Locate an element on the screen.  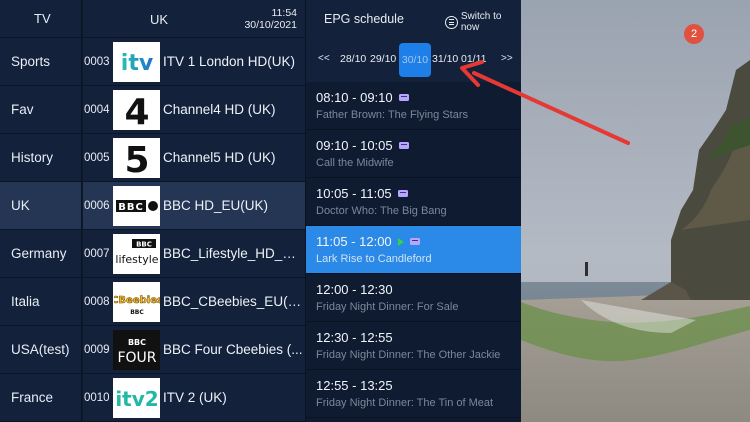
itv2-logo-text: itv2 is located at coordinates (136, 399).